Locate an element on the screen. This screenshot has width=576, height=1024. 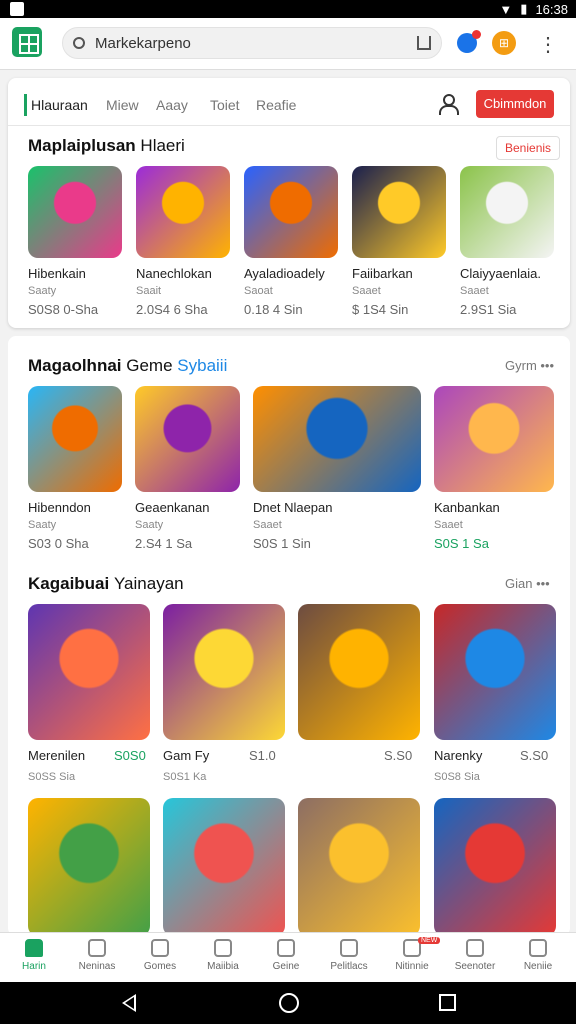
nav-label: Neniie is located at coordinates (538, 966).